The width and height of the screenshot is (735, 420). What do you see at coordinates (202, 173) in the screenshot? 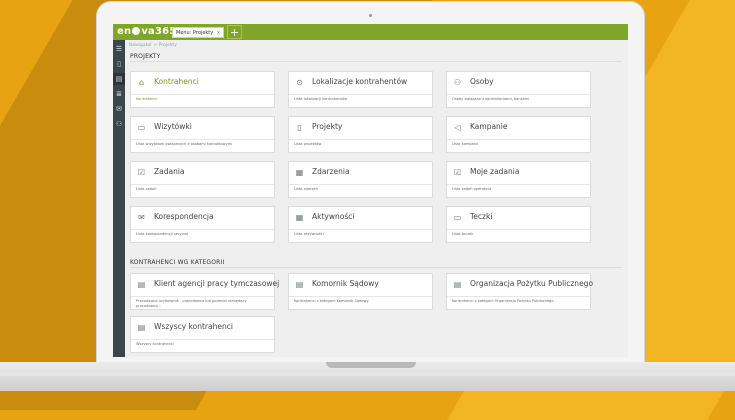
I see `tile-header: ☑ Zadania` at bounding box center [202, 173].